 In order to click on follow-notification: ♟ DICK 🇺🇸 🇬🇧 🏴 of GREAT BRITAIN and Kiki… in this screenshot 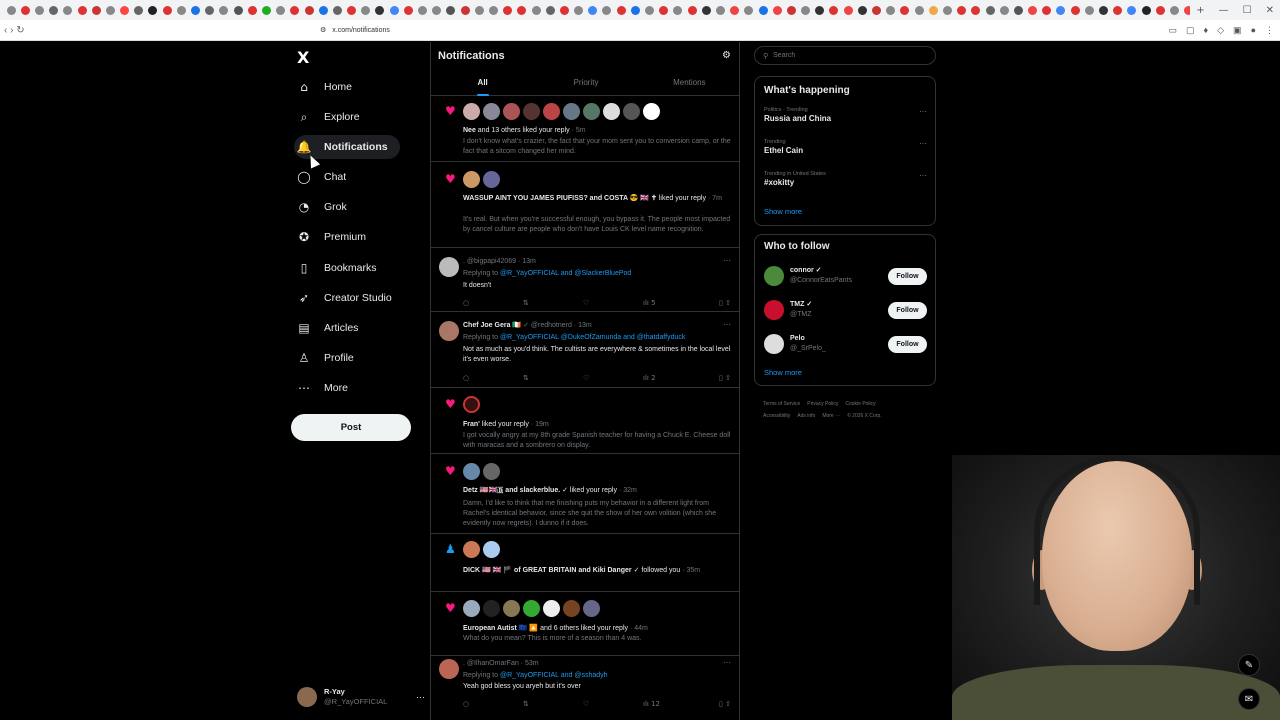, I will do `click(585, 563)`.